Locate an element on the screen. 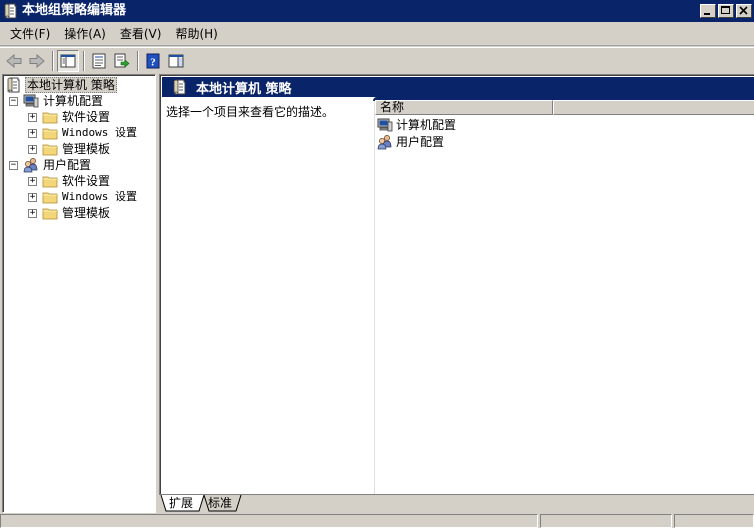  back-arrow-icon is located at coordinates (14, 60).